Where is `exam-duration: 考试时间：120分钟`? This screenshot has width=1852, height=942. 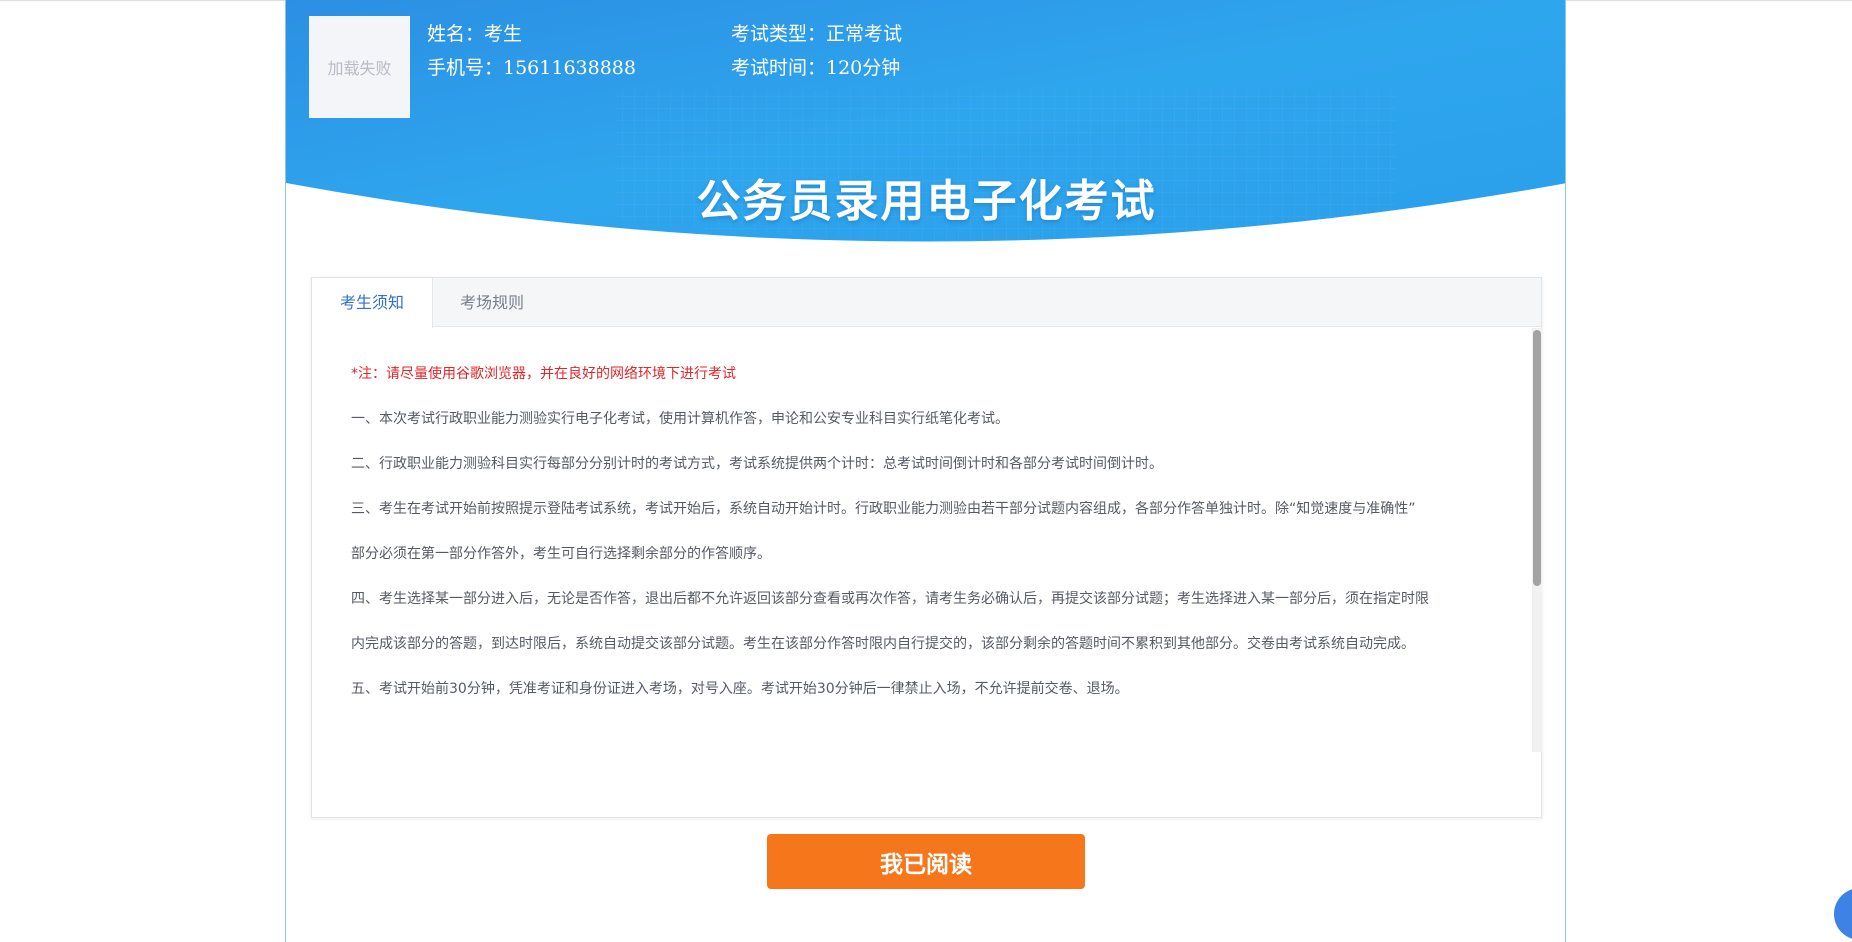
exam-duration: 考试时间：120分钟 is located at coordinates (816, 68).